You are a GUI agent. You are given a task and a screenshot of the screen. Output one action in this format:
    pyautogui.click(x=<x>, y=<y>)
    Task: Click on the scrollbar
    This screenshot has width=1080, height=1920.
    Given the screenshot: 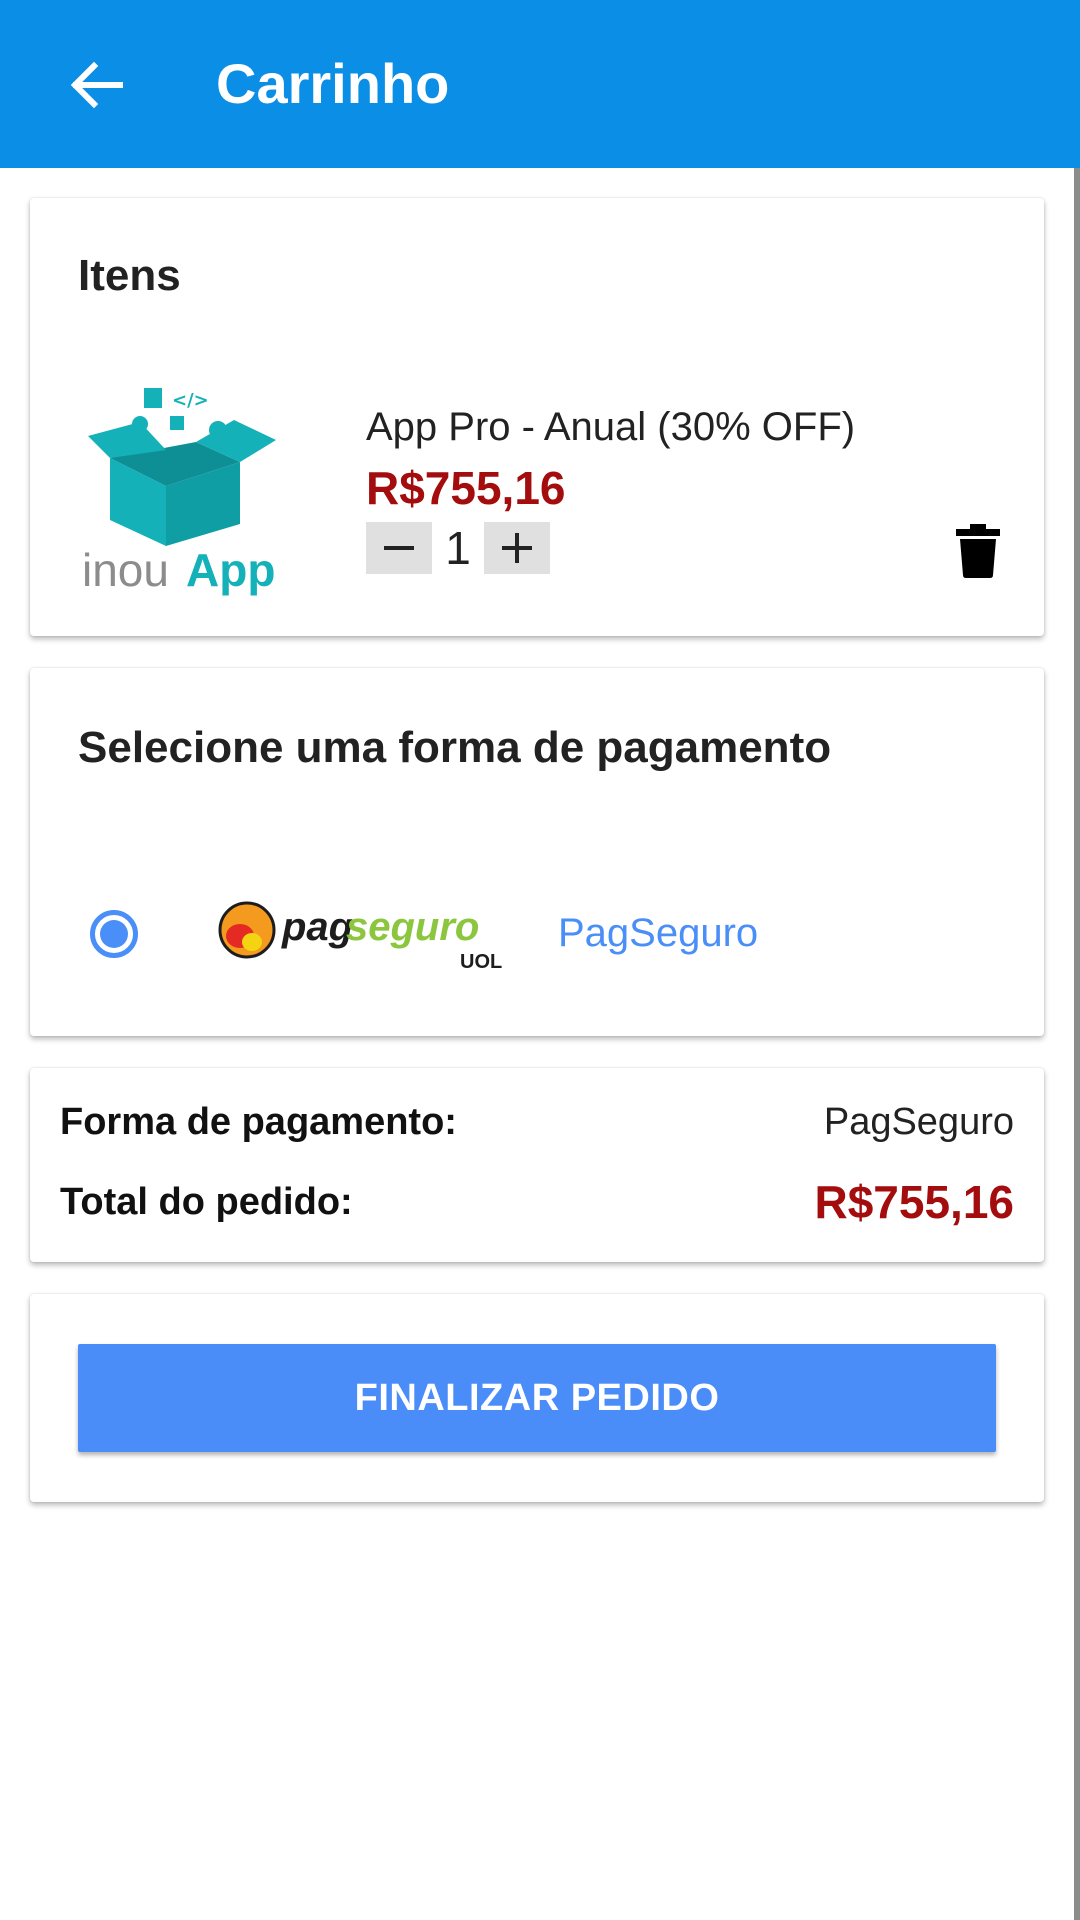 What is the action you would take?
    pyautogui.click(x=1077, y=1044)
    